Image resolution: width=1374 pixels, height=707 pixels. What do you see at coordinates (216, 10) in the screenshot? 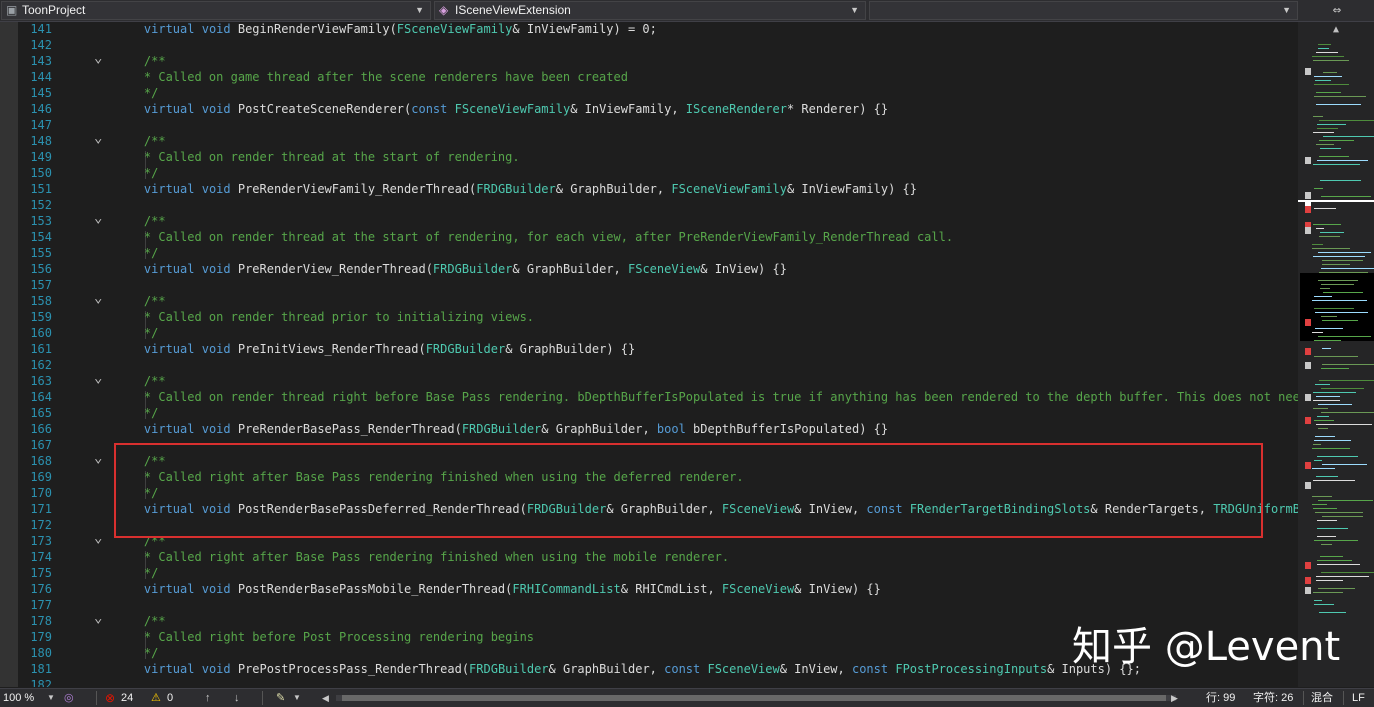
I see `project-dropdown: ▣ ToonProject ▼` at bounding box center [216, 10].